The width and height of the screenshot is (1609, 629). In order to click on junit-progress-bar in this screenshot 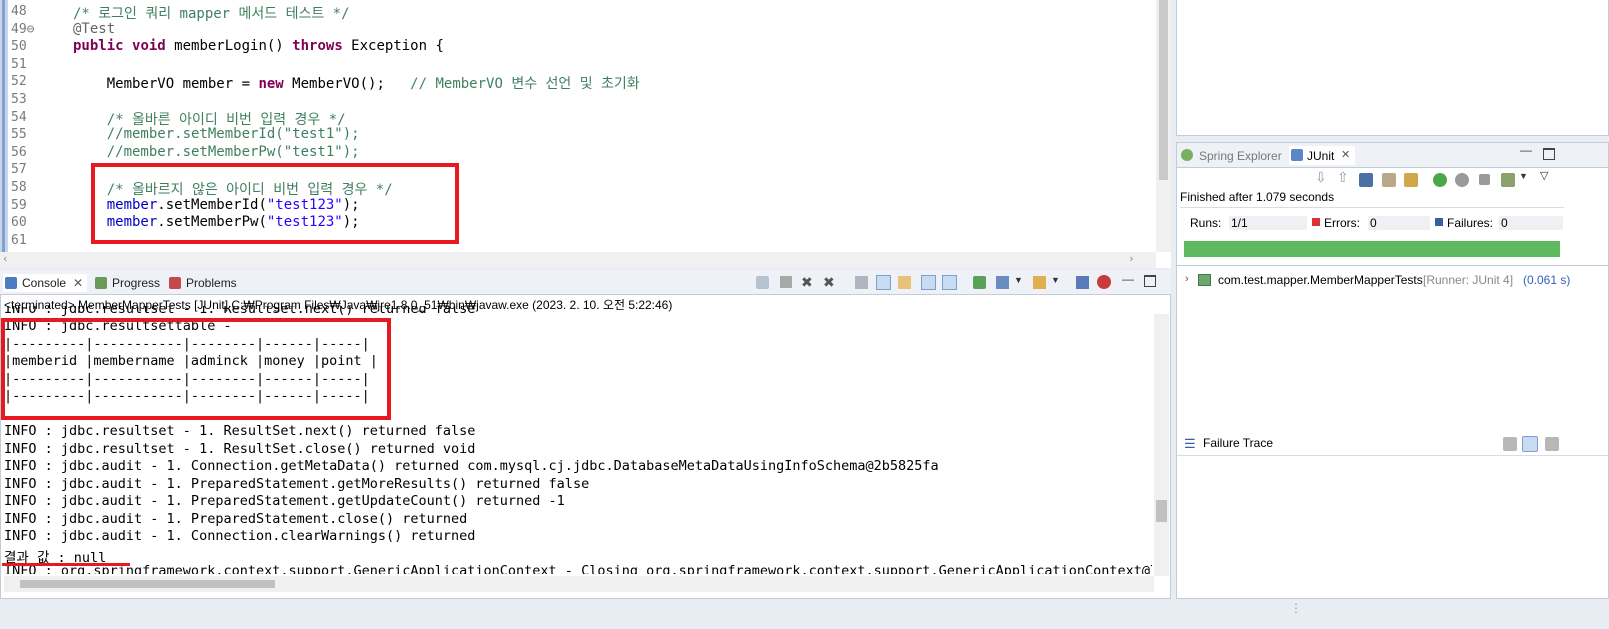, I will do `click(1372, 249)`.